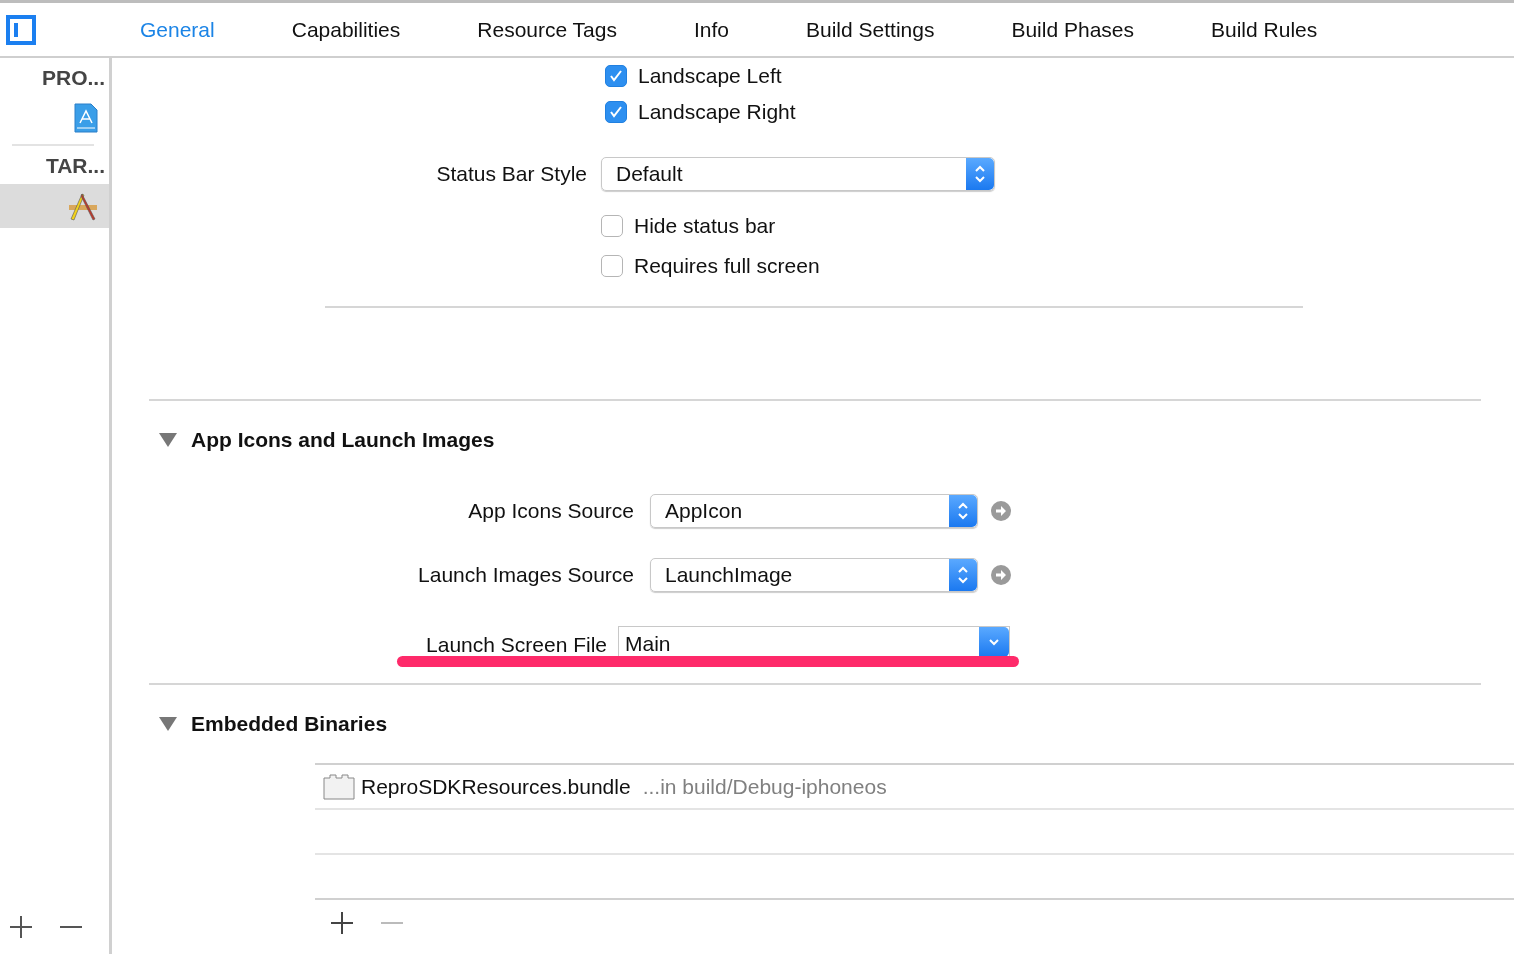 This screenshot has width=1514, height=954. I want to click on sidebar-toggle-icon, so click(21, 29).